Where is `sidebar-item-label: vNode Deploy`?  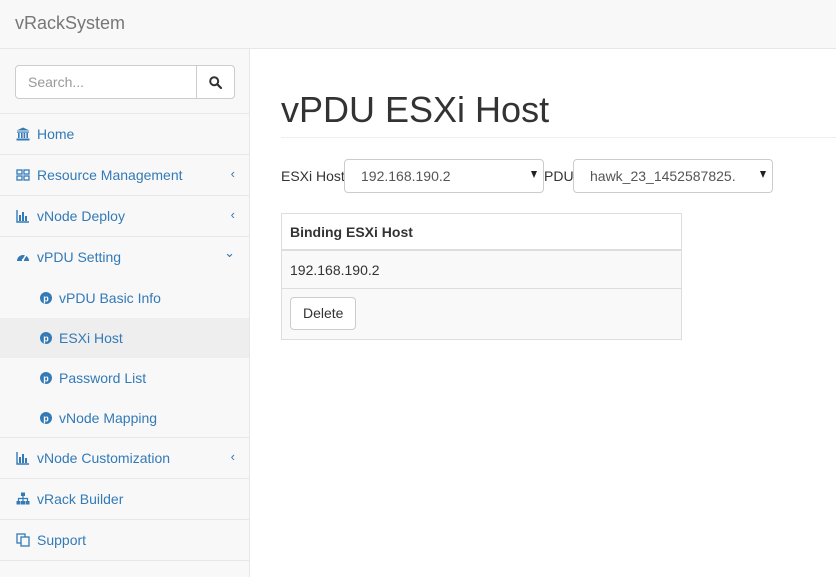
sidebar-item-label: vNode Deploy is located at coordinates (81, 216).